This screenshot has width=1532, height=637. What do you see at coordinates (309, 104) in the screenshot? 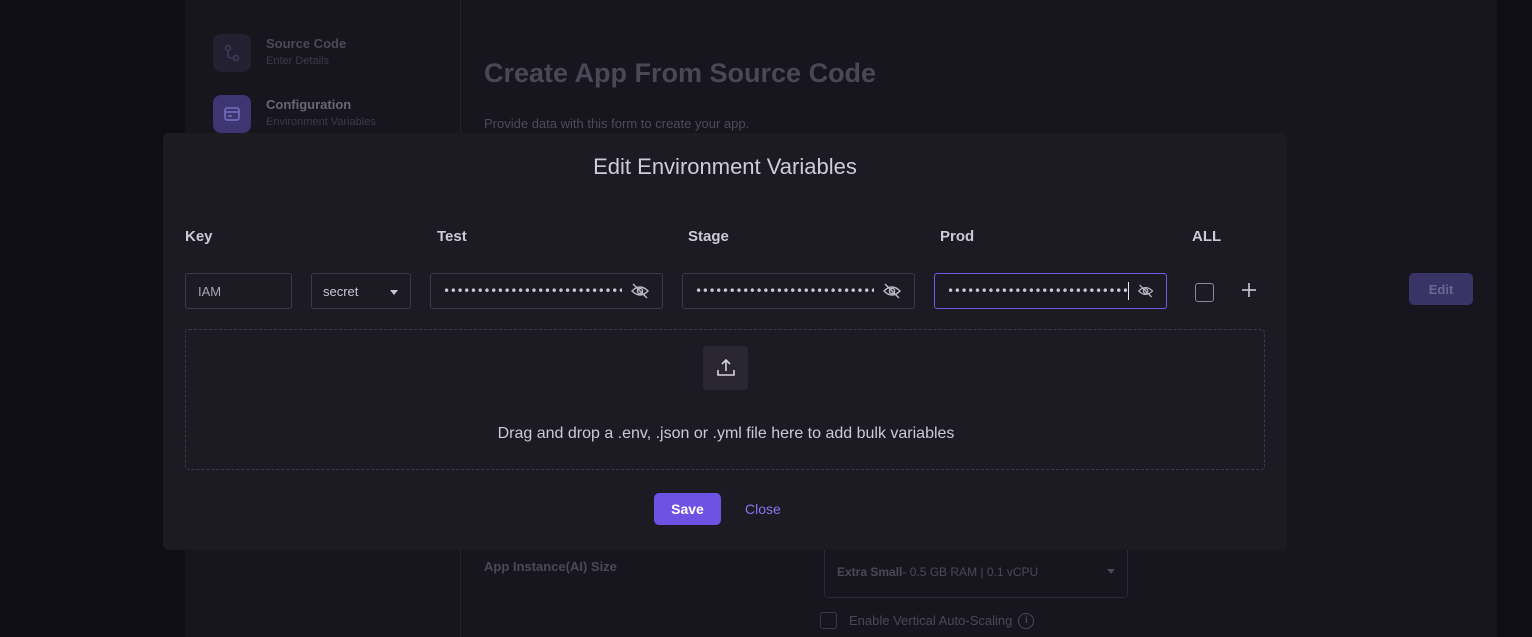
I see `step-title: Configuration` at bounding box center [309, 104].